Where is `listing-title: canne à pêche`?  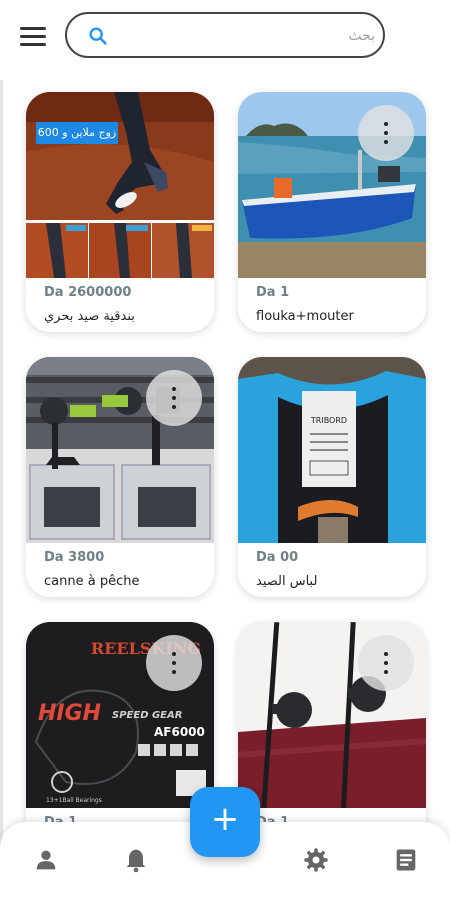
listing-title: canne à pêche is located at coordinates (92, 581).